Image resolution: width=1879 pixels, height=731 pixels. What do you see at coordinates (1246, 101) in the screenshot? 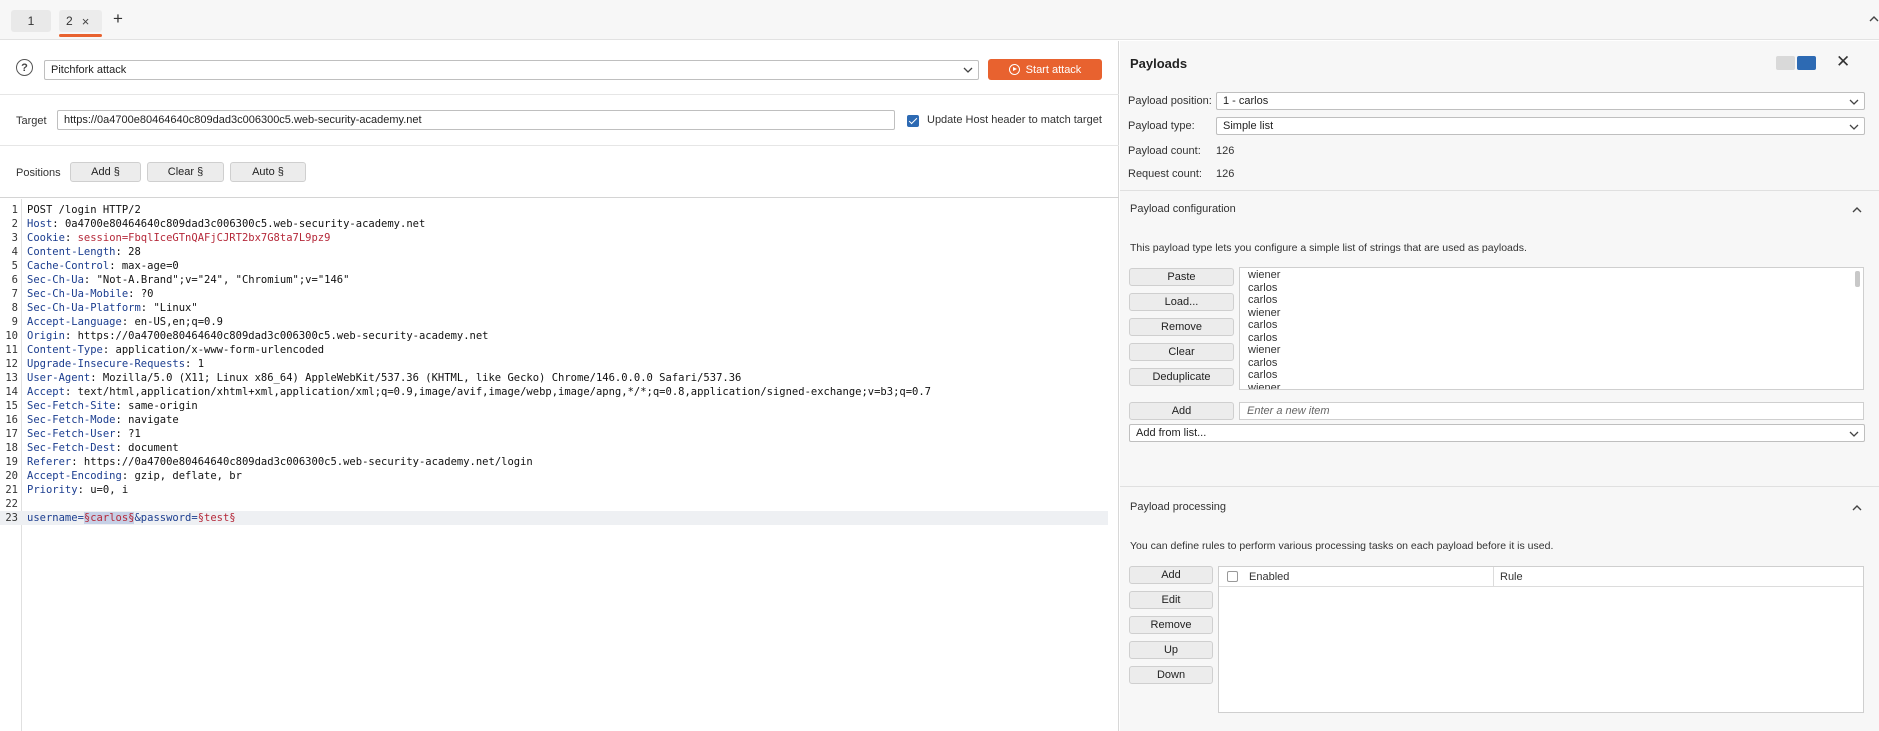
I see `payload-position-value: 1 - carlos` at bounding box center [1246, 101].